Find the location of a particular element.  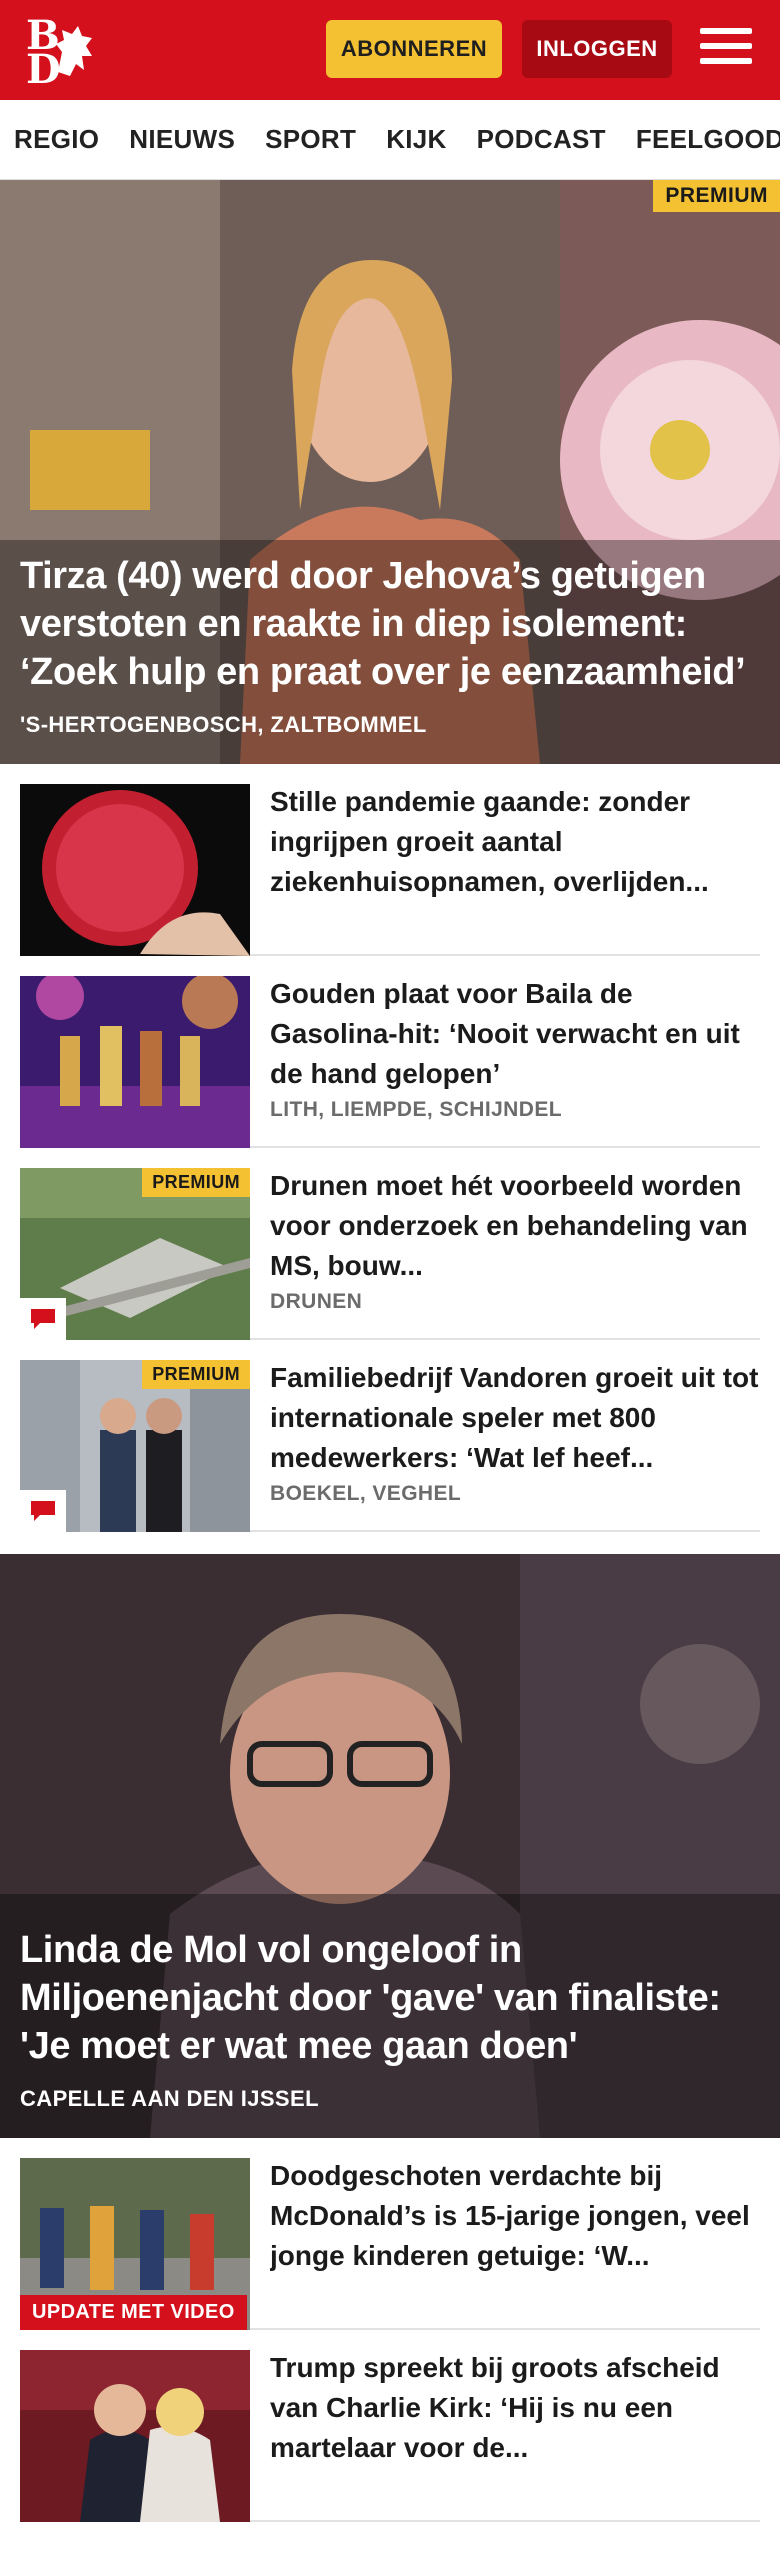

article-location: LITH, LIEMPDE, SCHIJNDEL is located at coordinates (416, 1109).